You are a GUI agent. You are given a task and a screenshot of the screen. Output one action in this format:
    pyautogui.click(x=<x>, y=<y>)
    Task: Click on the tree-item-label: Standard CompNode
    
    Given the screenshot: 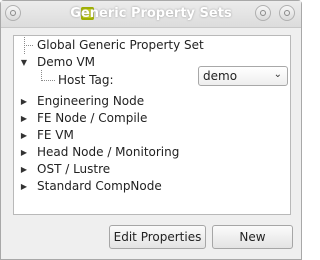 What is the action you would take?
    pyautogui.click(x=99, y=186)
    